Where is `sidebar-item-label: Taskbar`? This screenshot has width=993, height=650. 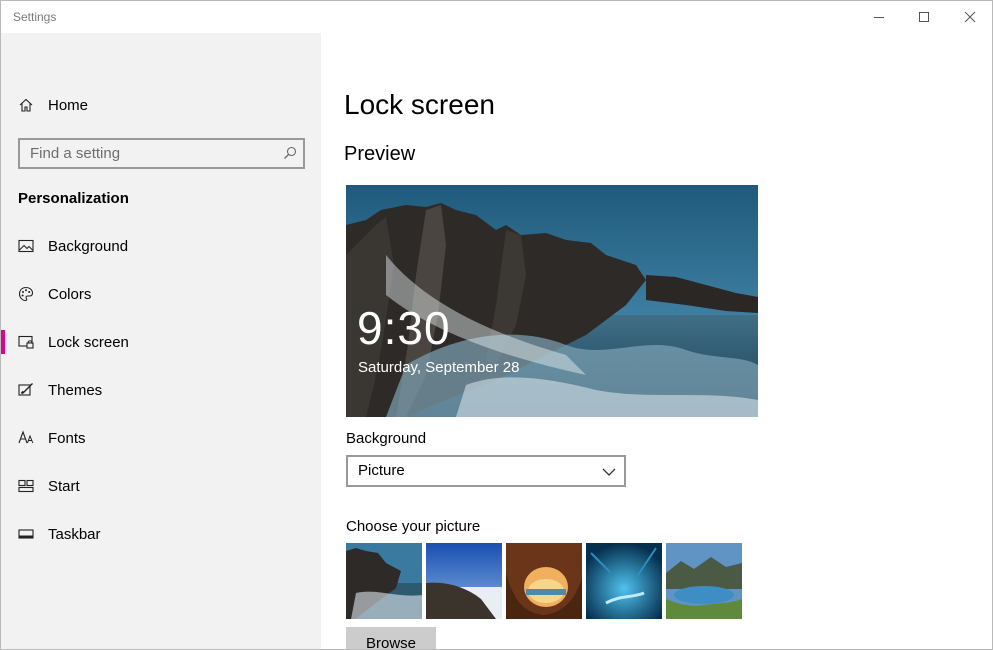 sidebar-item-label: Taskbar is located at coordinates (74, 534).